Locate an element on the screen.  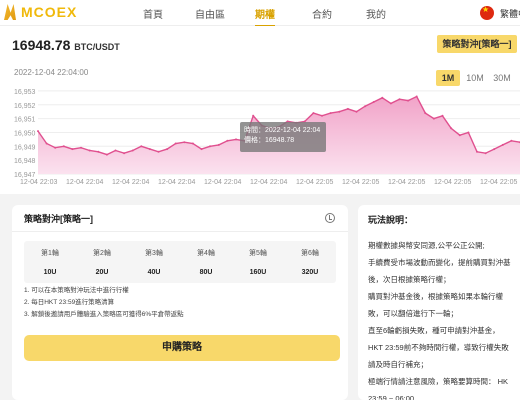
round-name: 第5輪 is located at coordinates (258, 253).